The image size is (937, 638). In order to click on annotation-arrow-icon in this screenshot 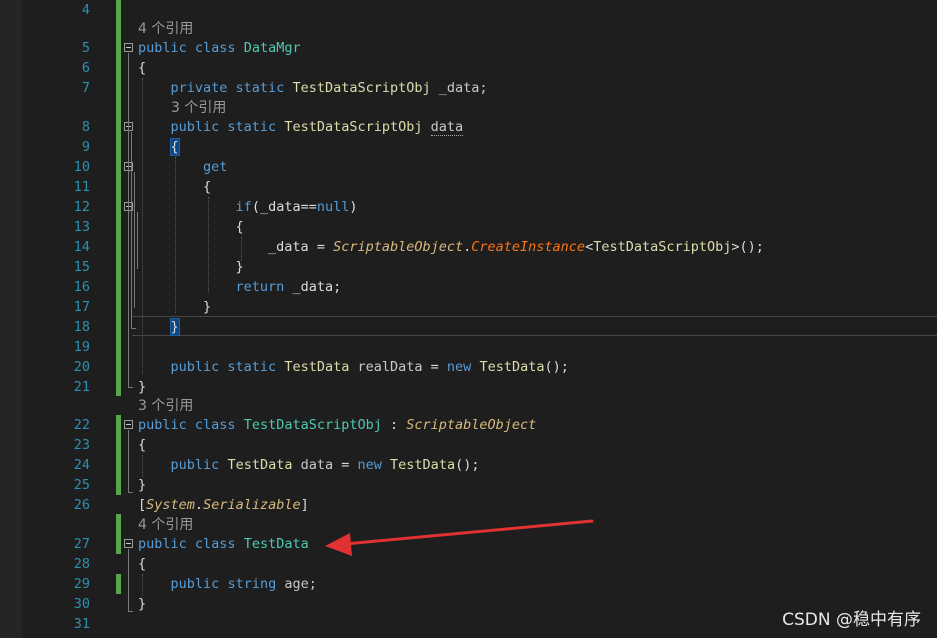, I will do `click(459, 537)`.